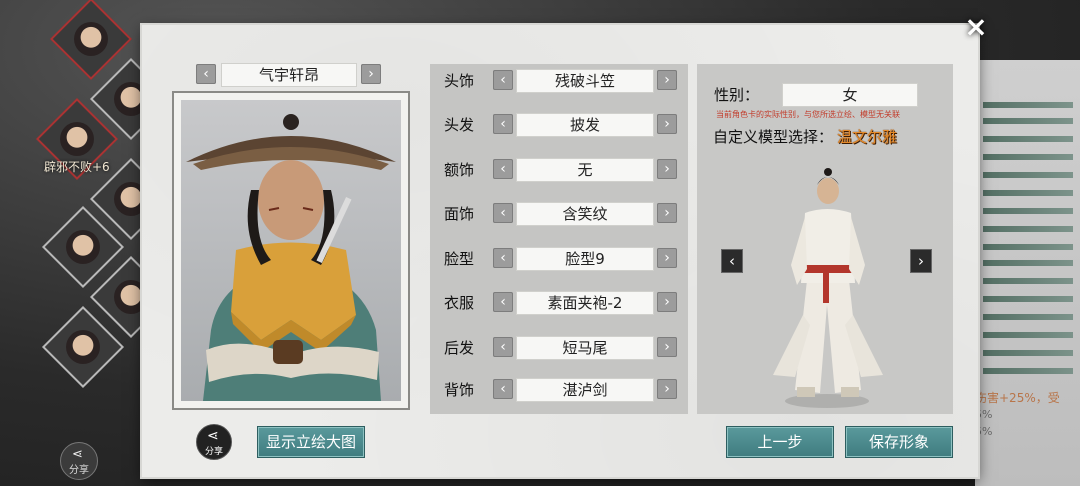  I want to click on prev-step-button: 上一步, so click(780, 442).